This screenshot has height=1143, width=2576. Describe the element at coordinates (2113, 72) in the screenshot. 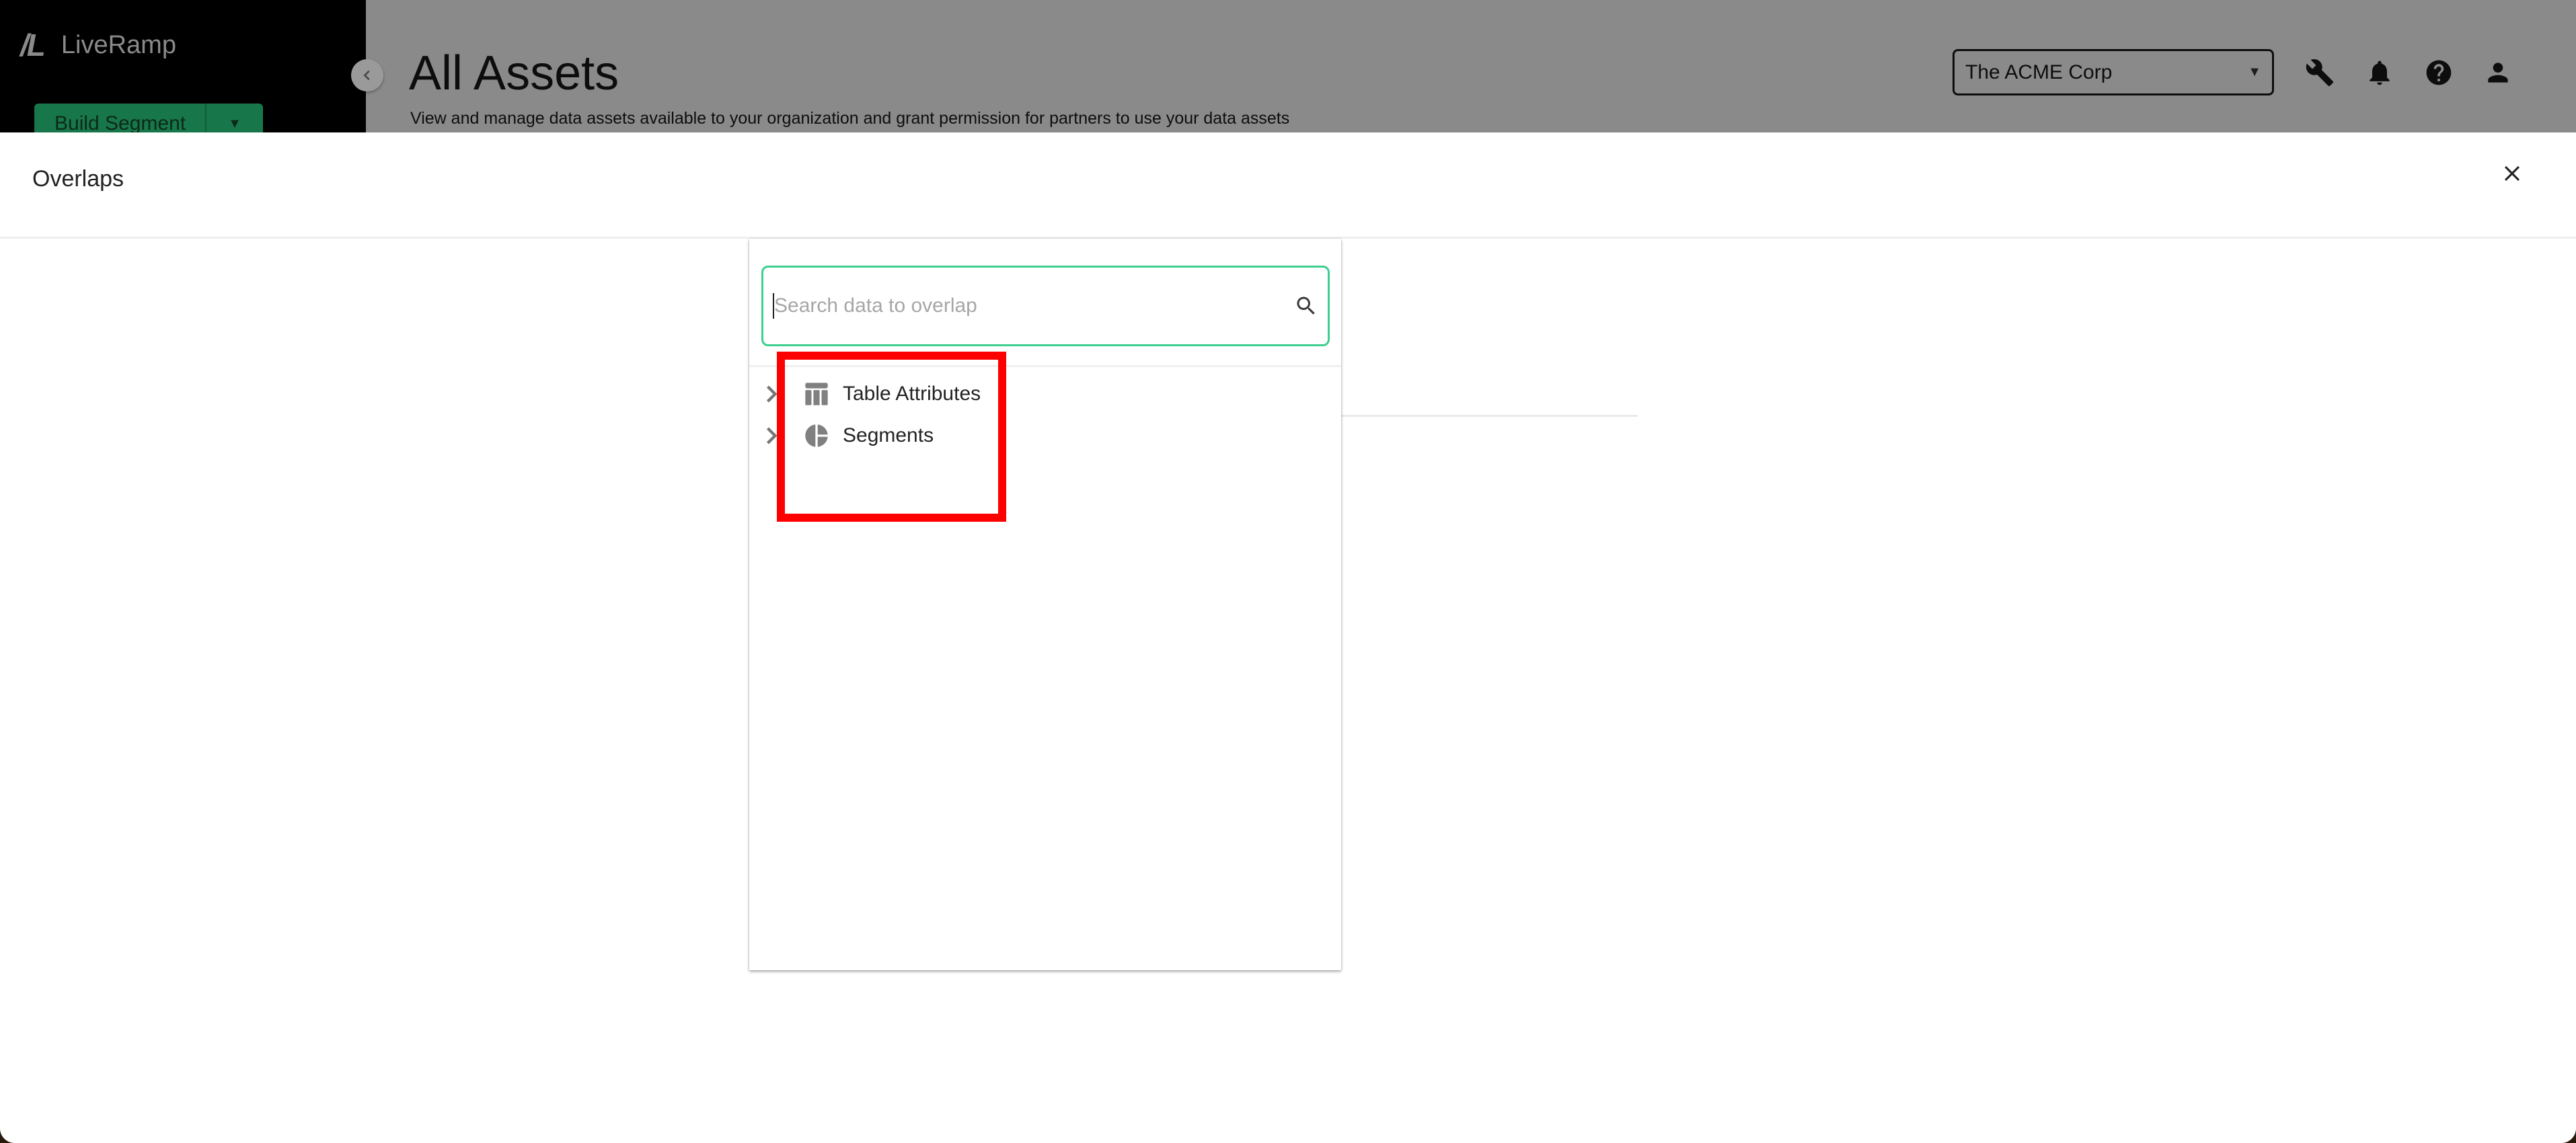

I see `org-selector: The ACME Corp ▼` at that location.